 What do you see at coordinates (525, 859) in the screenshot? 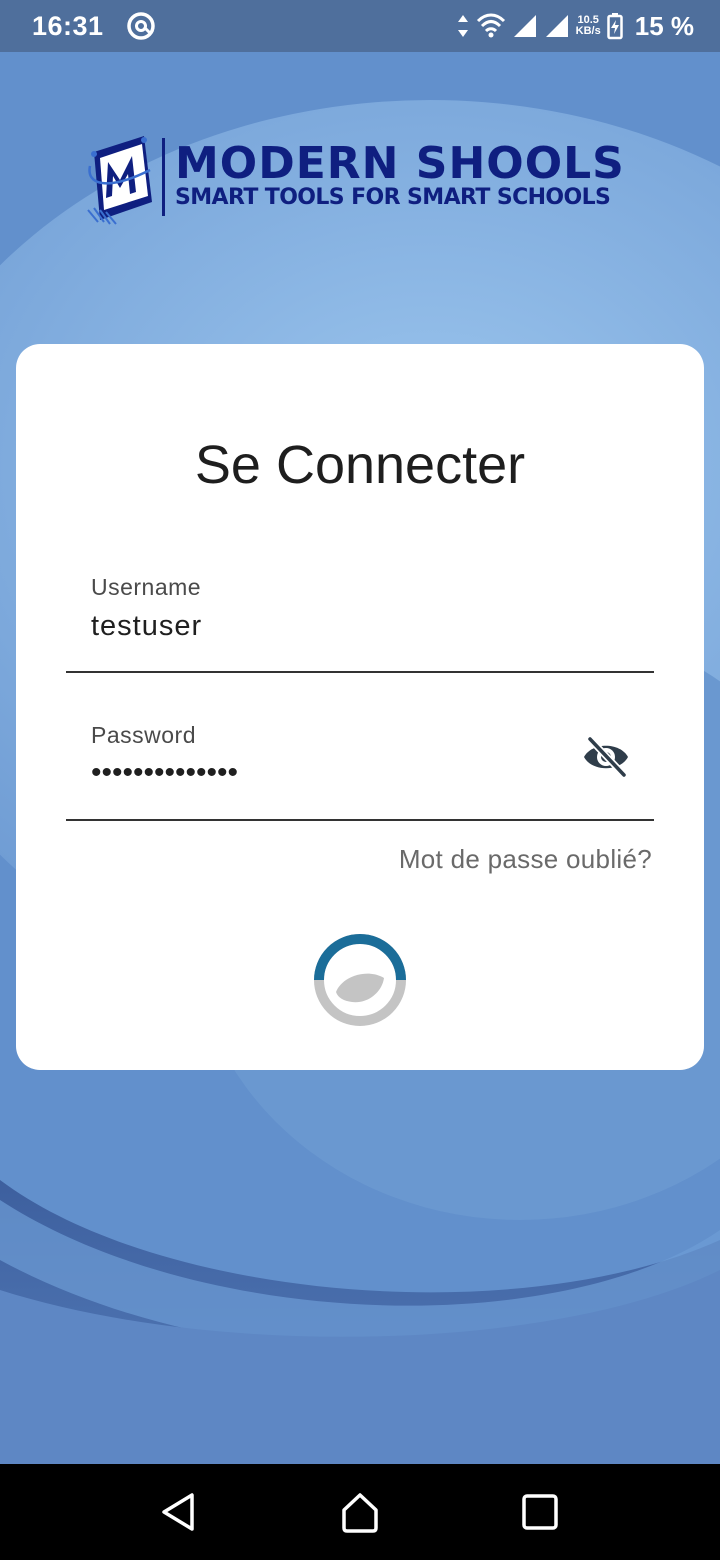
I see `forgot-password-link: Mot de passe oublié?` at bounding box center [525, 859].